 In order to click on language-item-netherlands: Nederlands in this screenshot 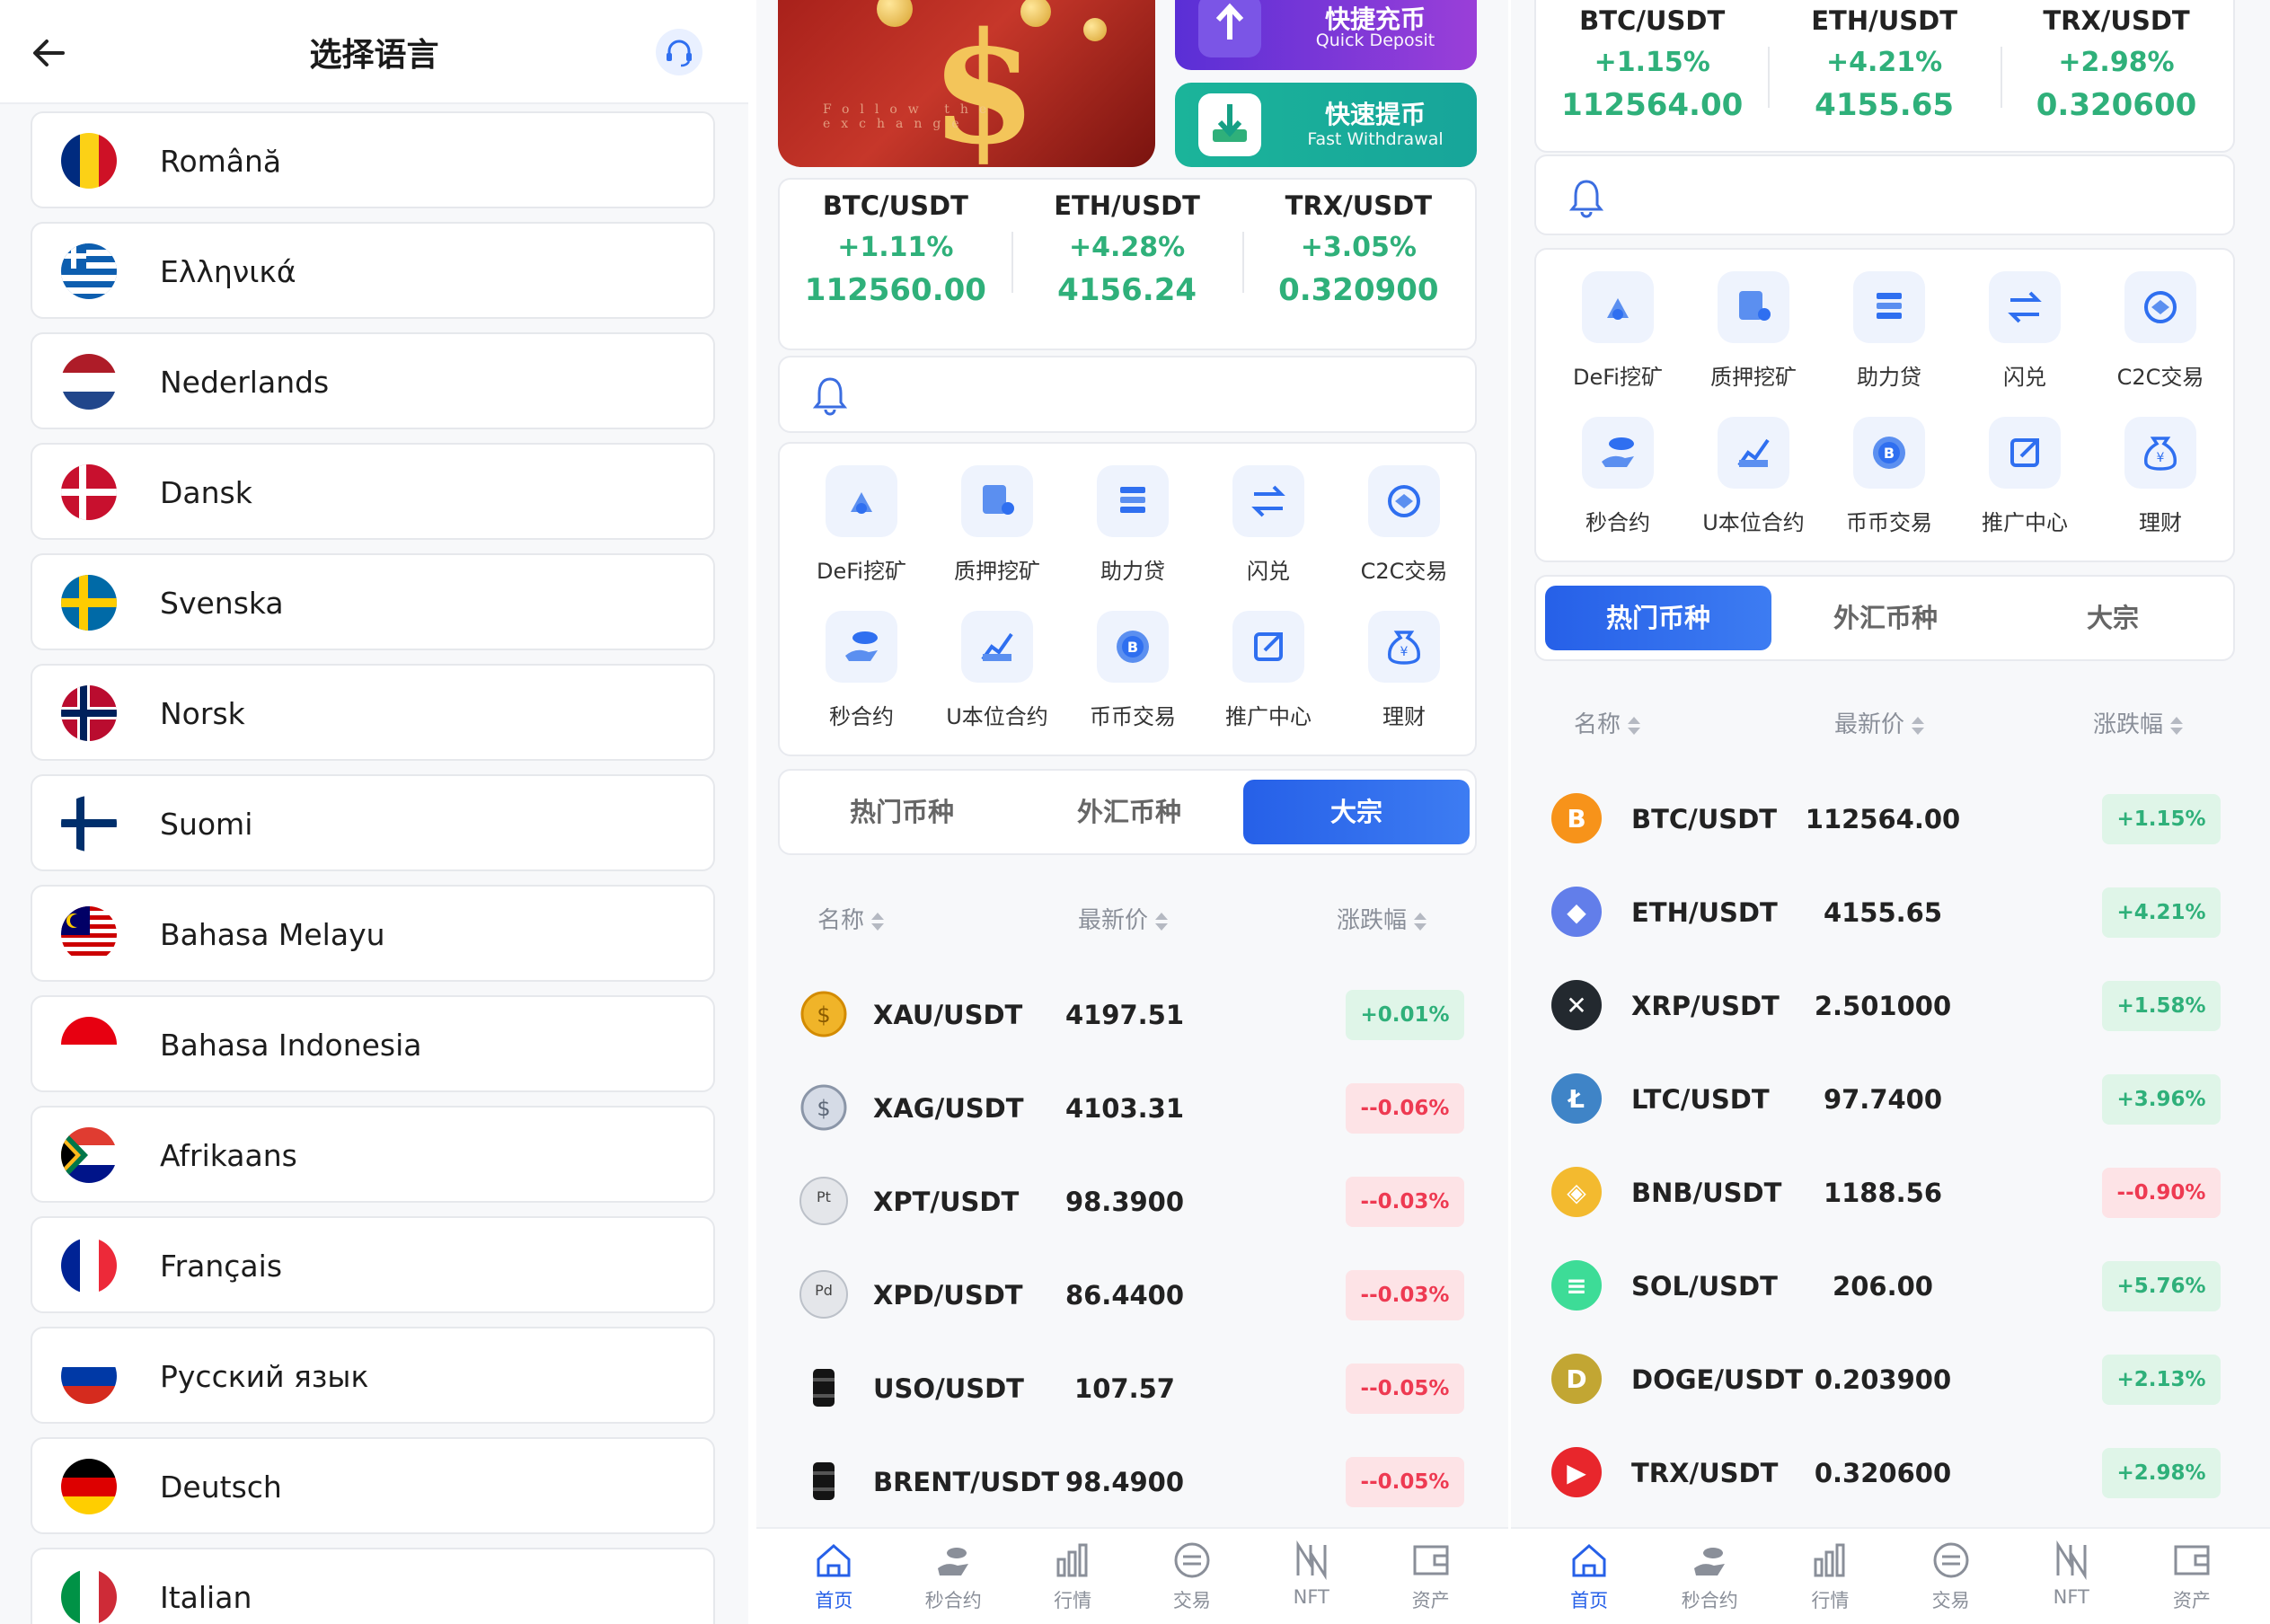, I will do `click(373, 380)`.